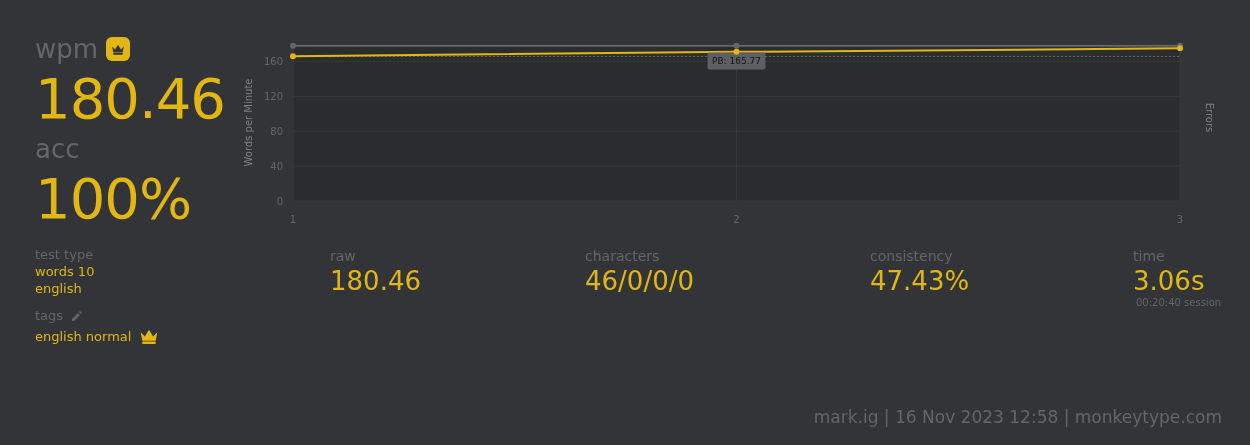 The image size is (1250, 445). What do you see at coordinates (77, 315) in the screenshot?
I see `edit-icon` at bounding box center [77, 315].